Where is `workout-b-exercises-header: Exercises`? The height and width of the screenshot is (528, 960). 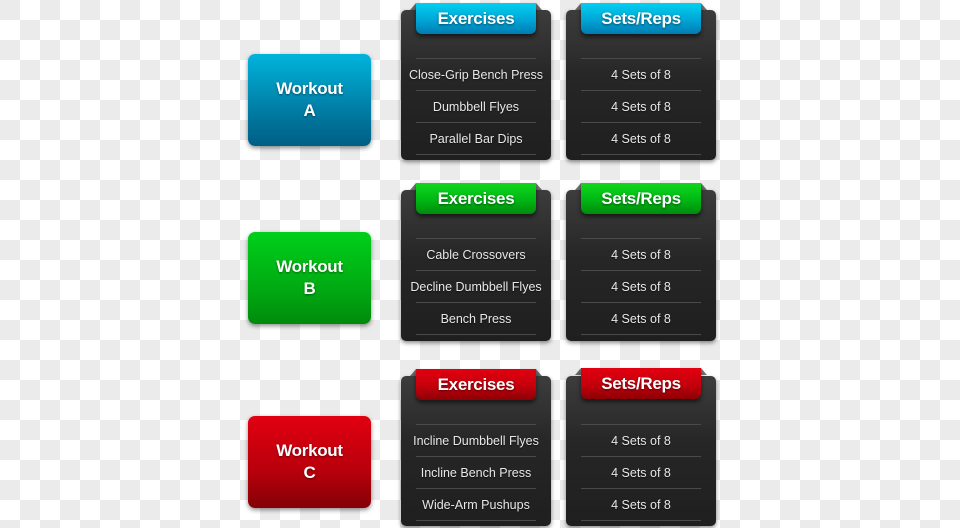 workout-b-exercises-header: Exercises is located at coordinates (476, 198).